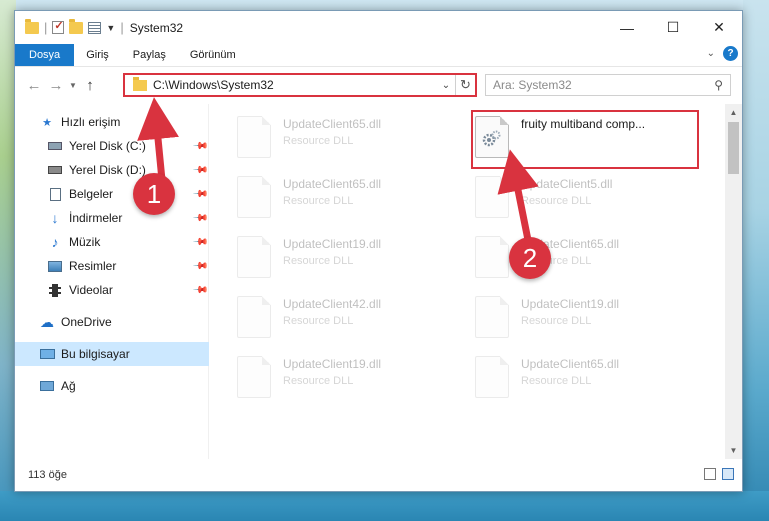 The image size is (769, 521). I want to click on tab-view: Görünüm, so click(213, 55).